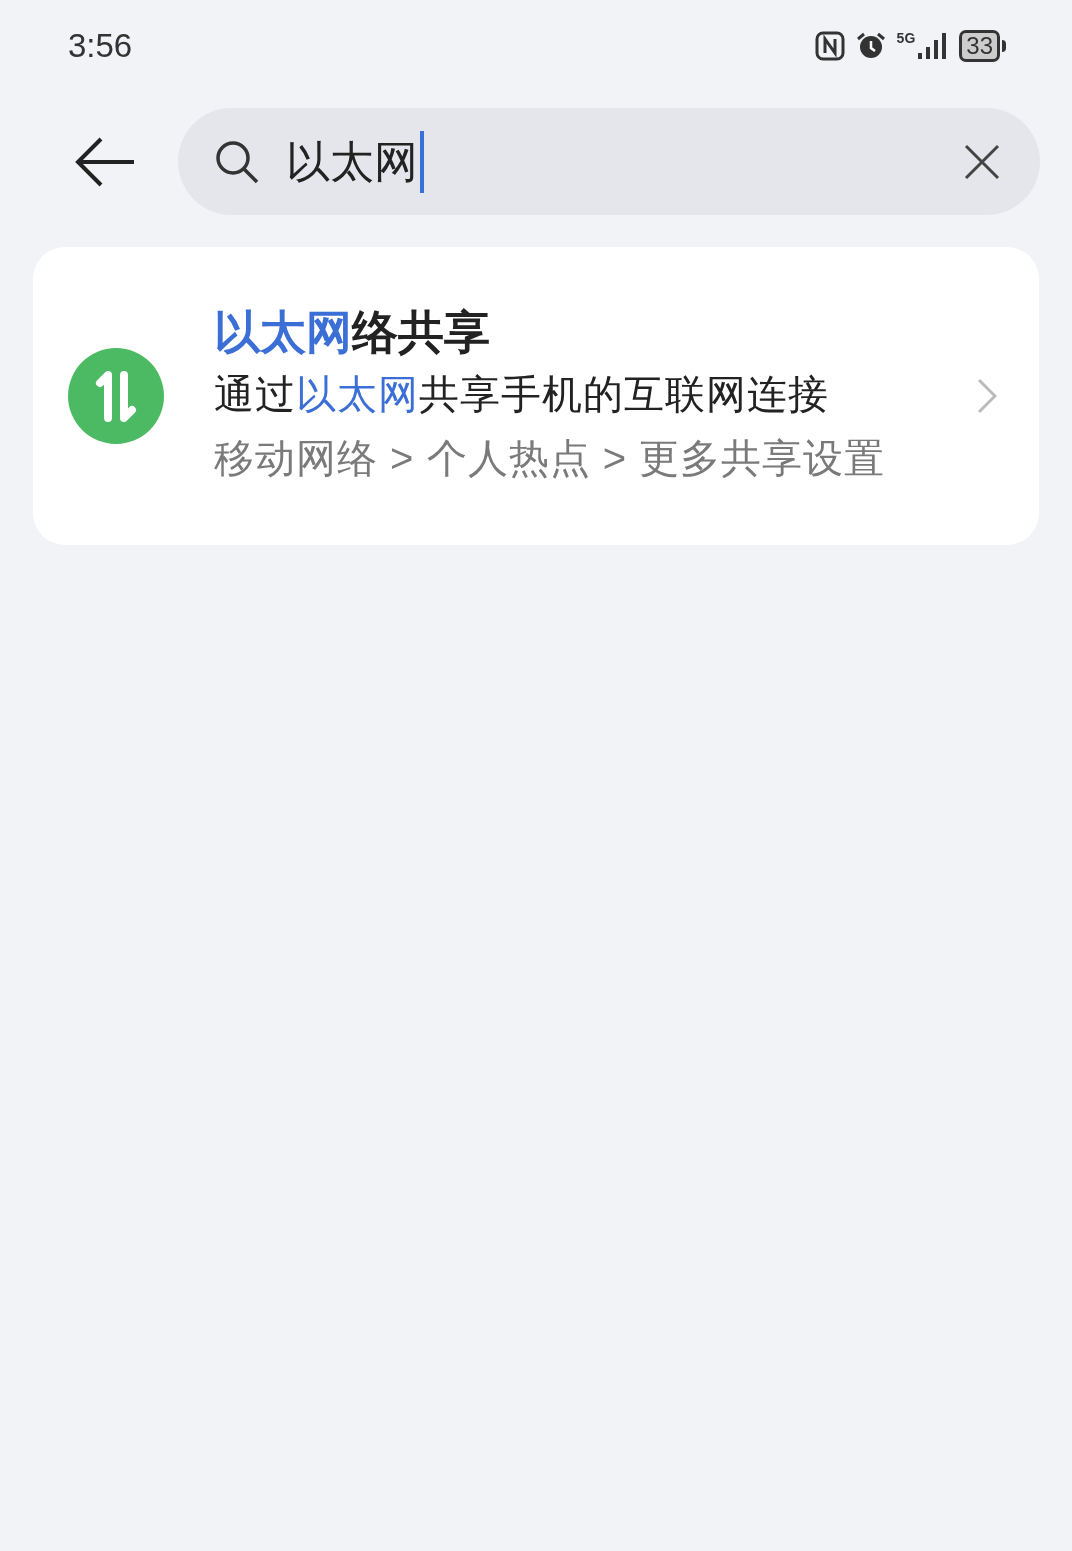 Image resolution: width=1072 pixels, height=1551 pixels. What do you see at coordinates (116, 396) in the screenshot?
I see `data-transfer-icon` at bounding box center [116, 396].